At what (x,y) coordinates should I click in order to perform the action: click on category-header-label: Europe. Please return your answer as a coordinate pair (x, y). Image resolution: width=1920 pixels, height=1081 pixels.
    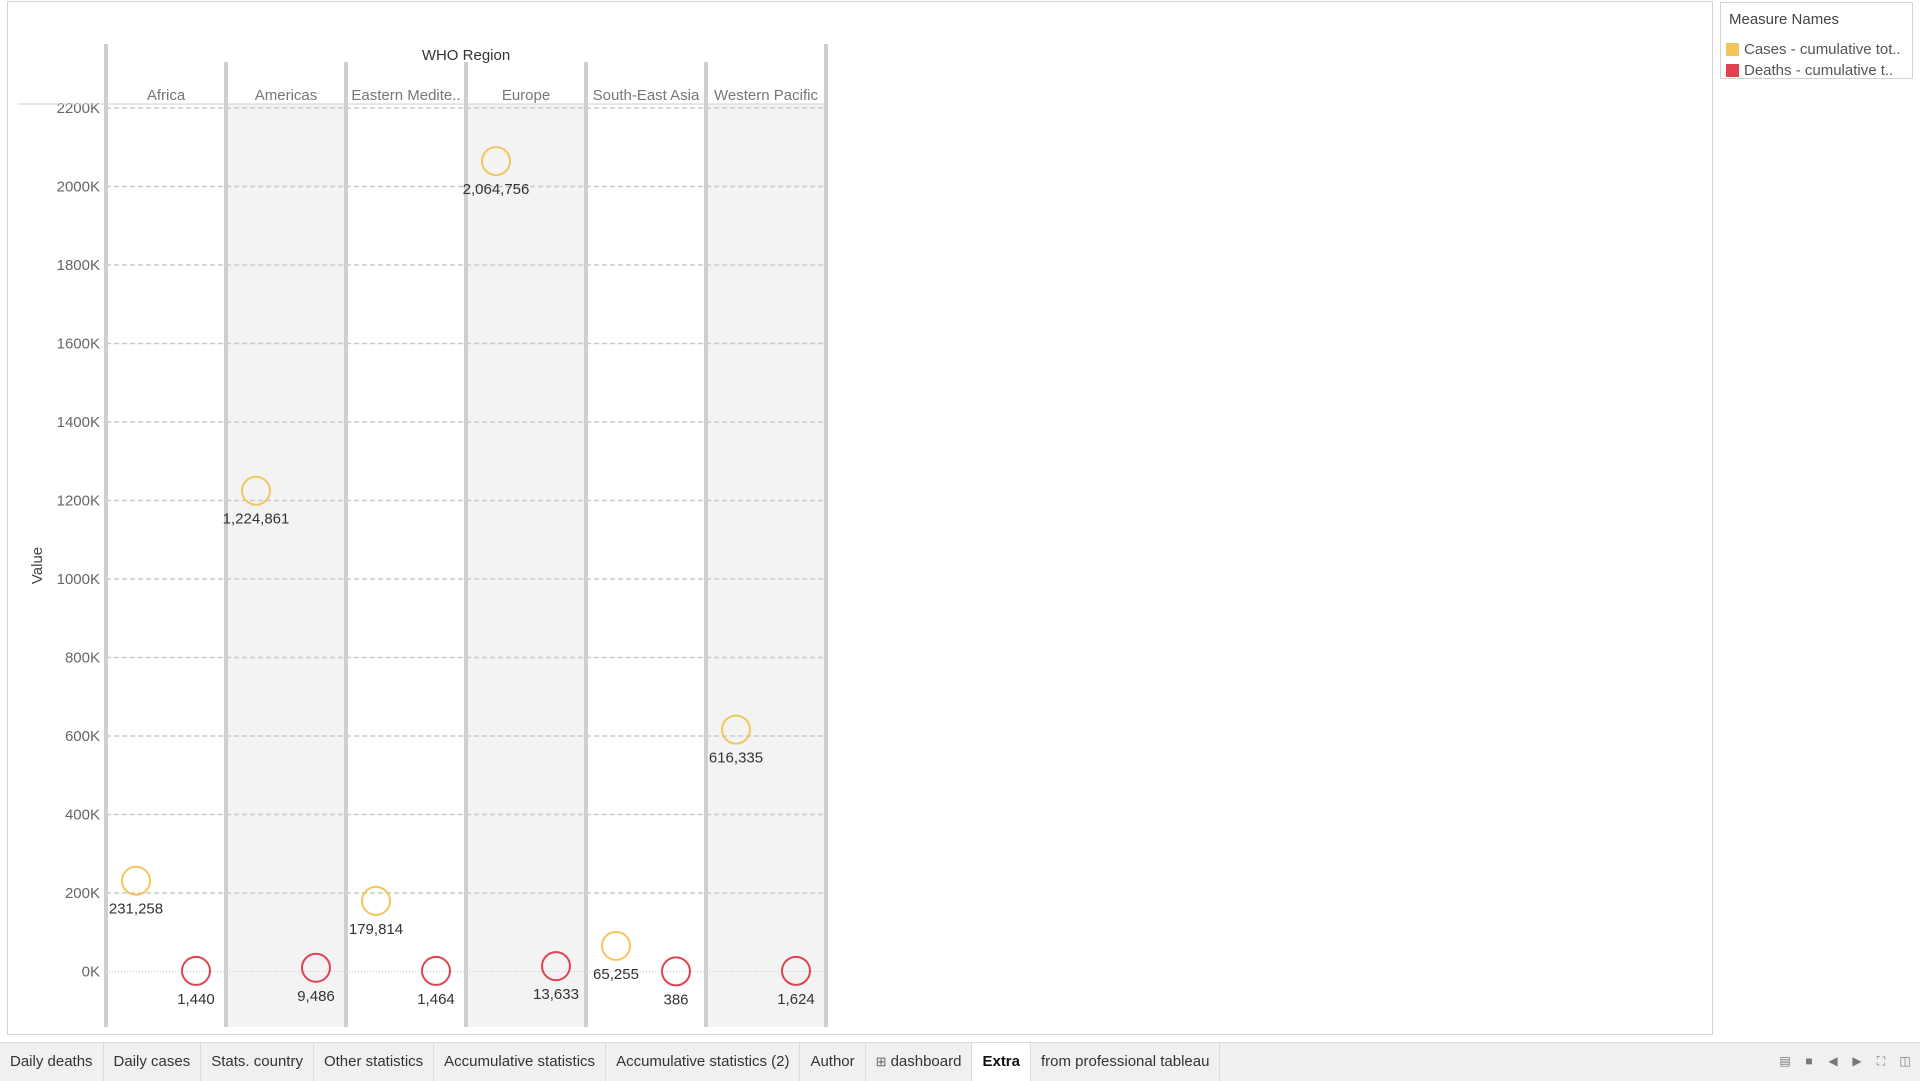
    Looking at the image, I should click on (526, 95).